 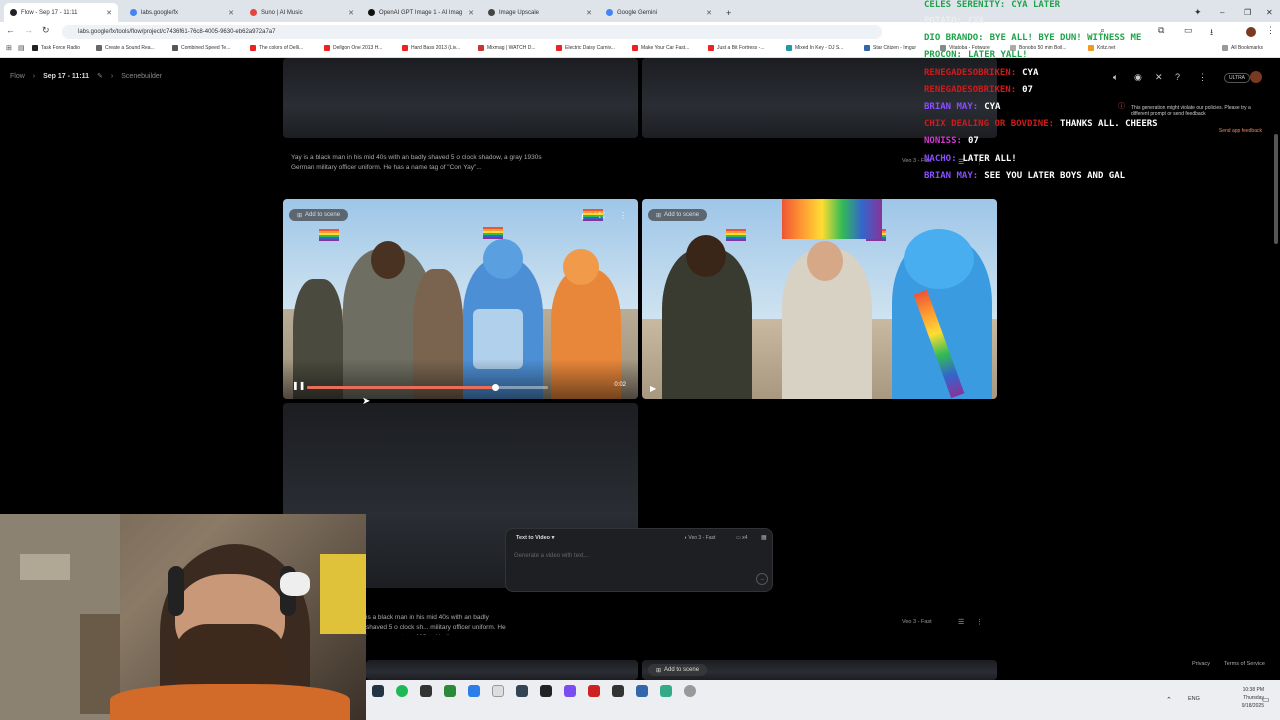 I want to click on back-icon: ←, so click(x=10, y=30).